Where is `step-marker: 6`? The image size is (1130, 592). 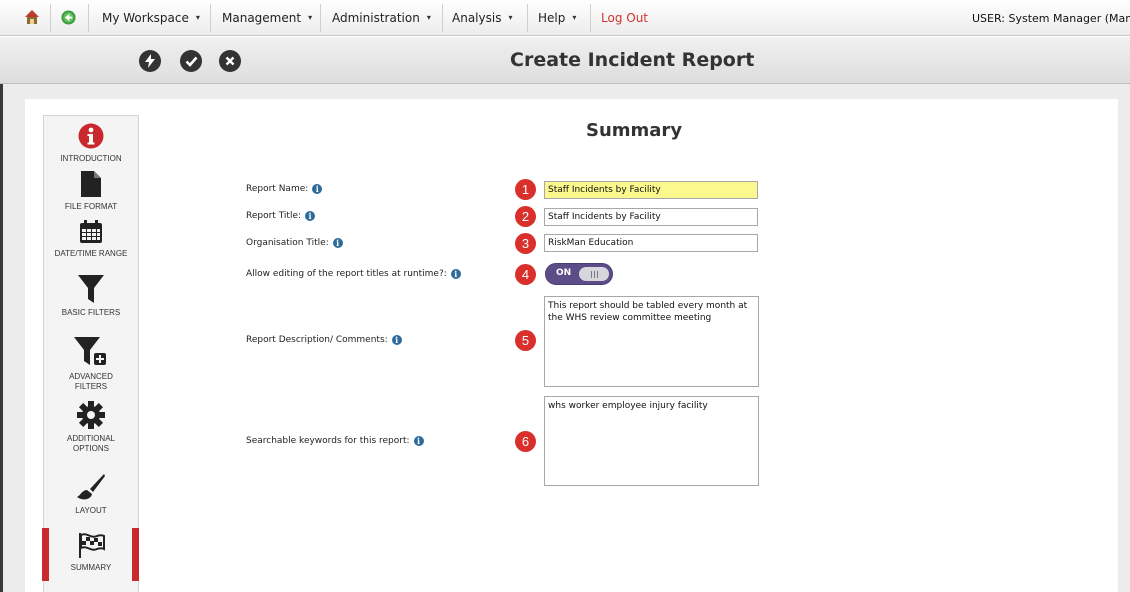
step-marker: 6 is located at coordinates (525, 441).